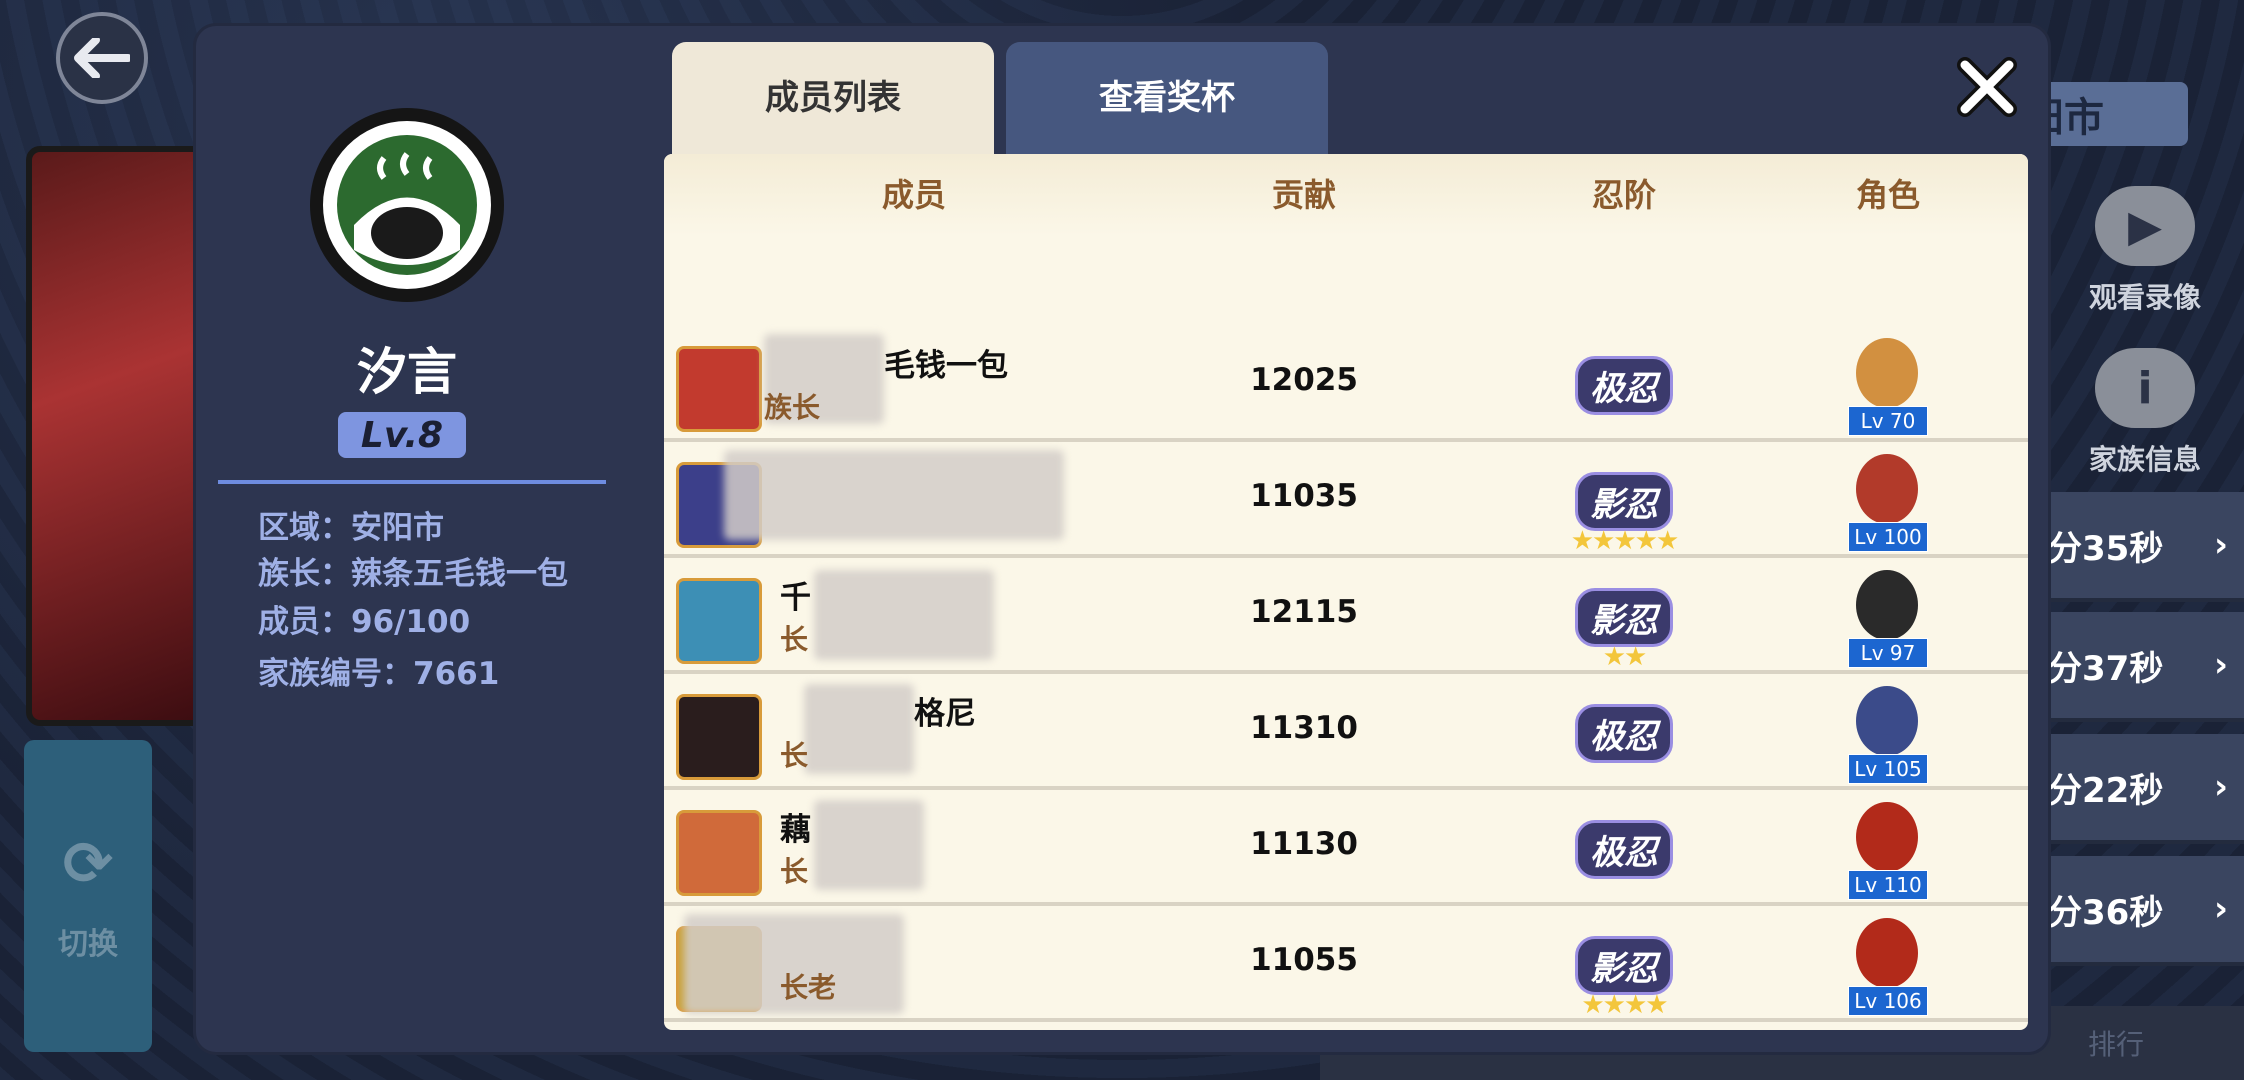 Image resolution: width=2244 pixels, height=1080 pixels. I want to click on timer-text: 分36秒, so click(2106, 912).